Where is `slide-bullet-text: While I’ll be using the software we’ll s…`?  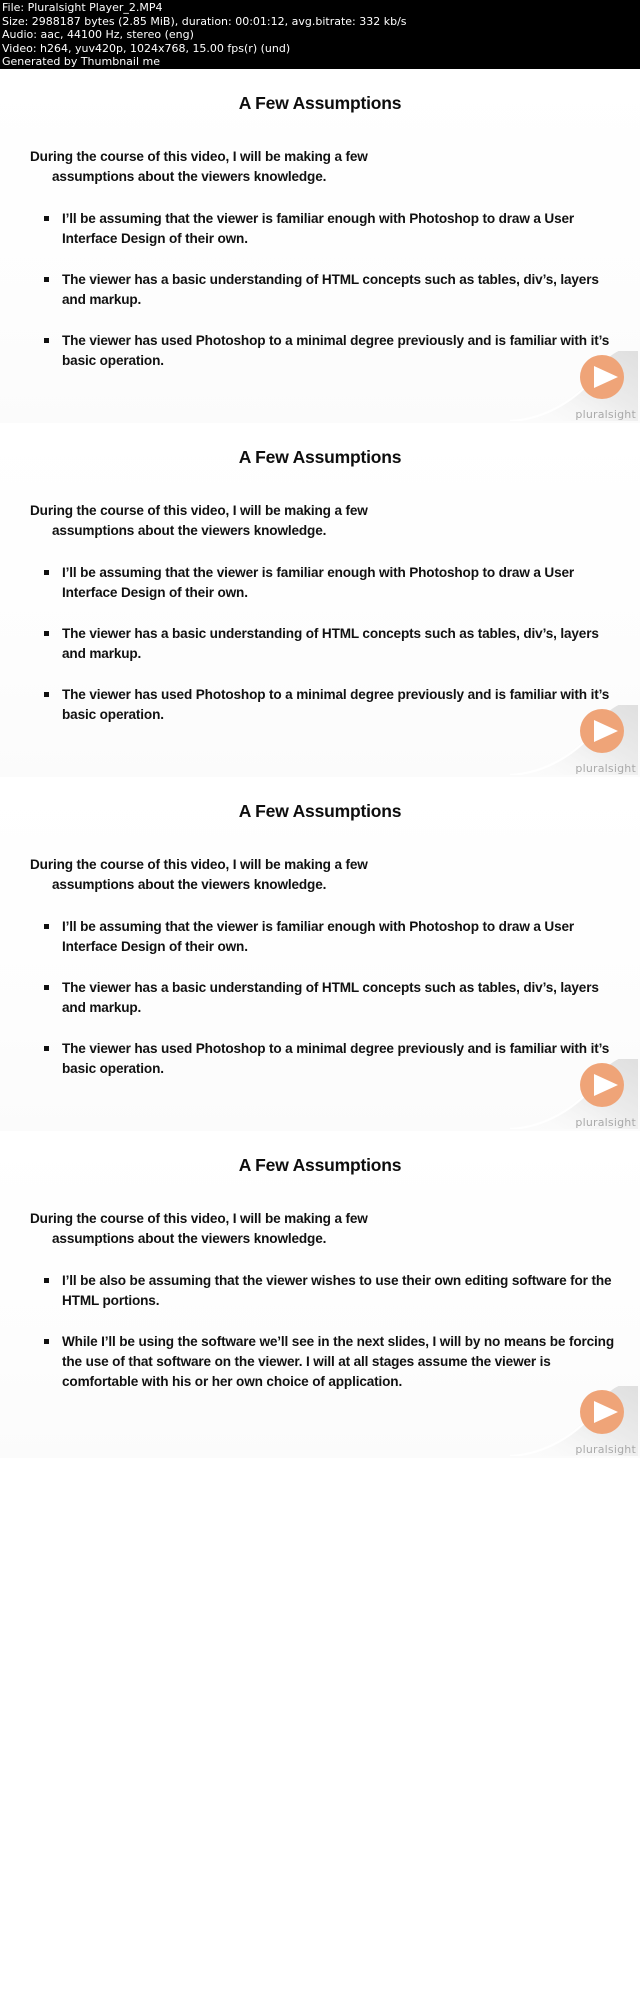
slide-bullet-text: While I’ll be using the software we’ll s… is located at coordinates (338, 1361).